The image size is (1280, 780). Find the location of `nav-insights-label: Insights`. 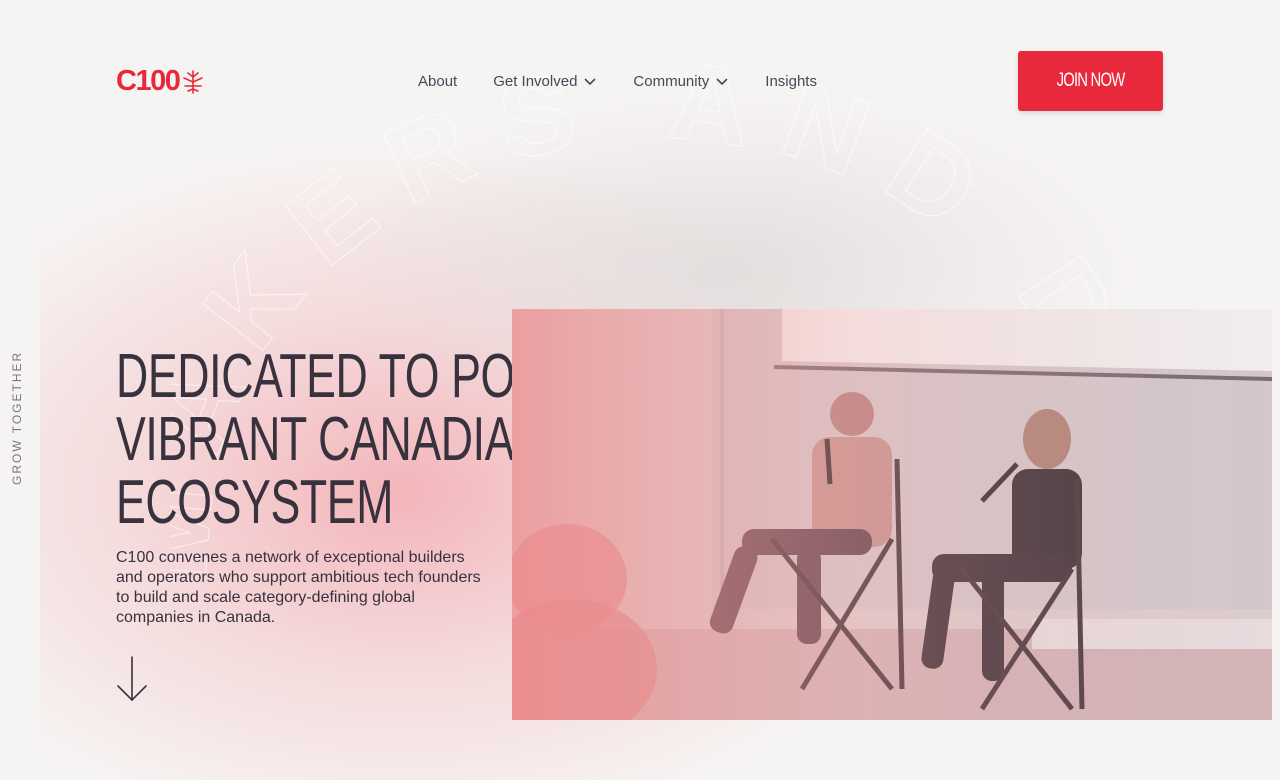

nav-insights-label: Insights is located at coordinates (791, 81).